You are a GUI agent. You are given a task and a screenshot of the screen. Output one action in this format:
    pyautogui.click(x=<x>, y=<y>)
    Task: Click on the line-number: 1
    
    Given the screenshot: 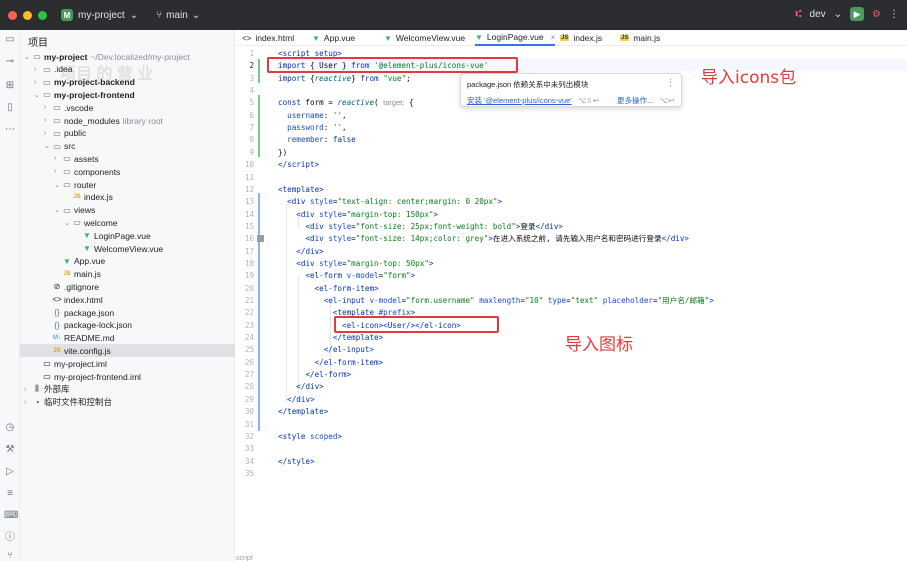 What is the action you would take?
    pyautogui.click(x=251, y=53)
    